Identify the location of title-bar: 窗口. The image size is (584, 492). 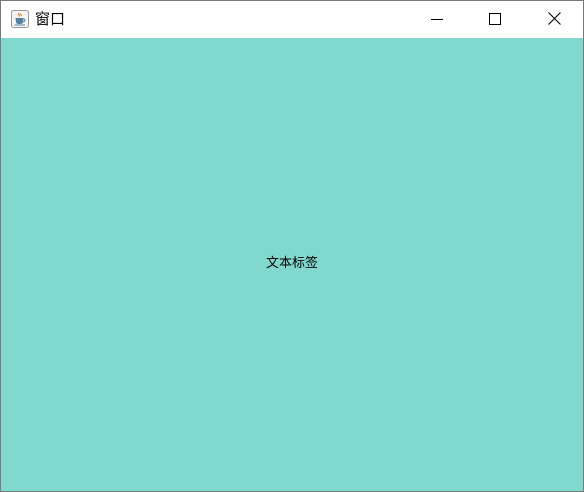
(292, 19).